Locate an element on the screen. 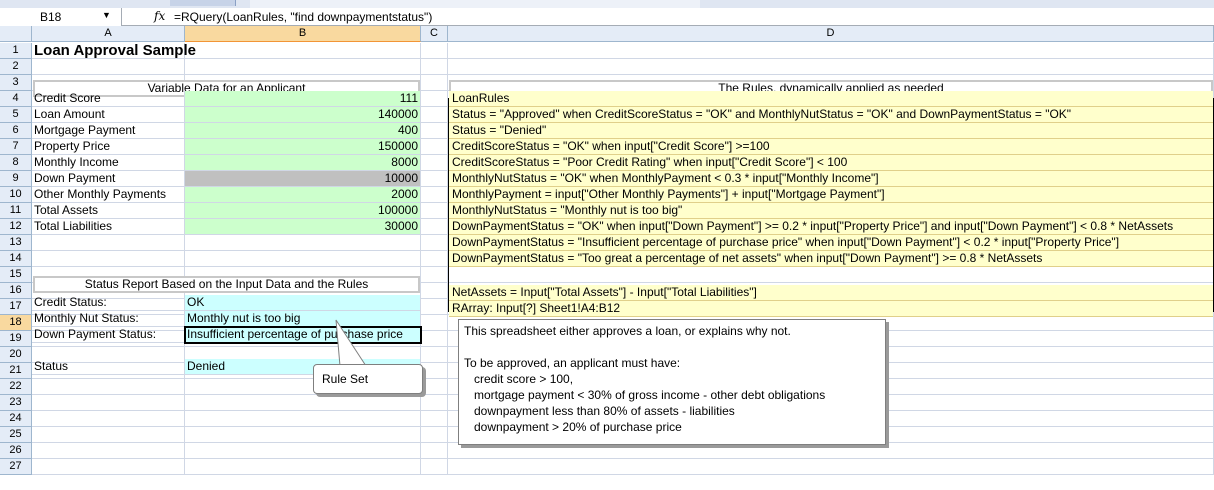 This screenshot has height=490, width=1214. row-header-4: 4 is located at coordinates (16, 99).